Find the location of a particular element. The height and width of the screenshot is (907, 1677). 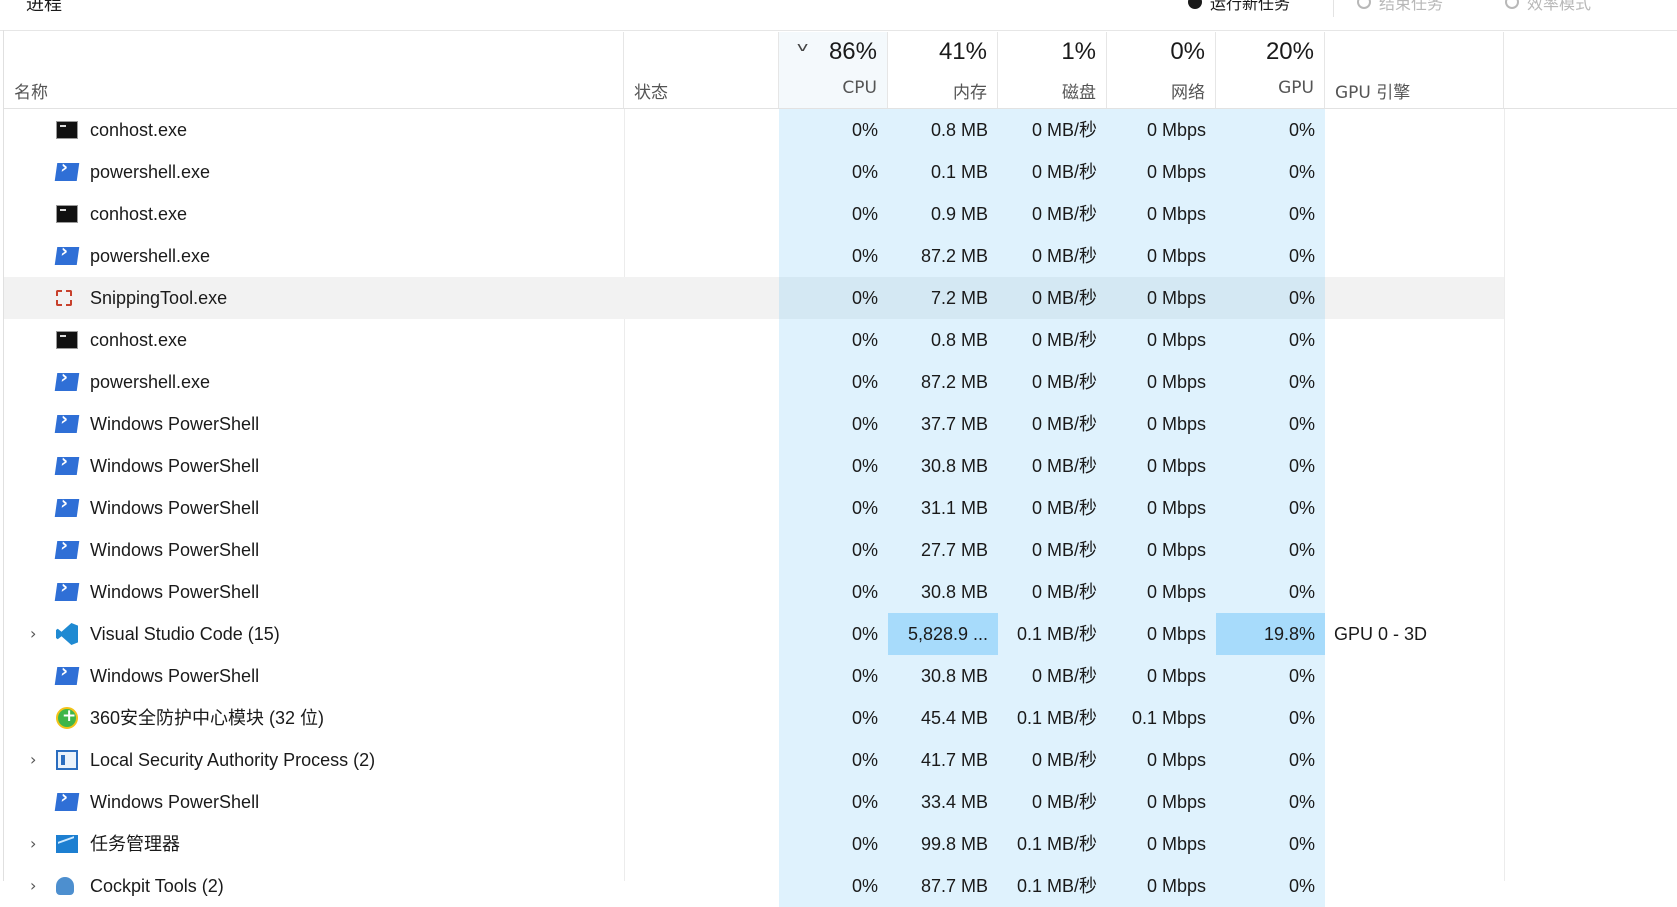

column-gpu-engine: GPU 引擎 is located at coordinates (1414, 70).